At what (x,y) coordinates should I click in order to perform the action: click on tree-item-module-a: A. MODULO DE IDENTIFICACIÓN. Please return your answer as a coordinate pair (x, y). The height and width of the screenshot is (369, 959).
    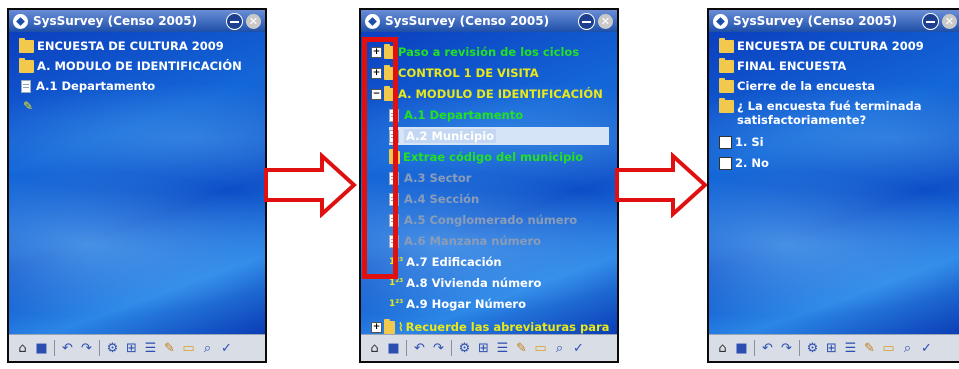
    Looking at the image, I should click on (130, 66).